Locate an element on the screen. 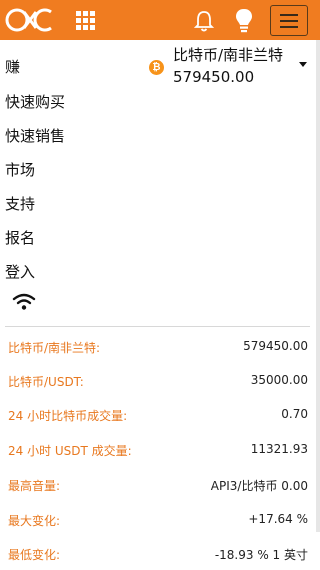 This screenshot has width=320, height=570. wifi-icon is located at coordinates (24, 301).